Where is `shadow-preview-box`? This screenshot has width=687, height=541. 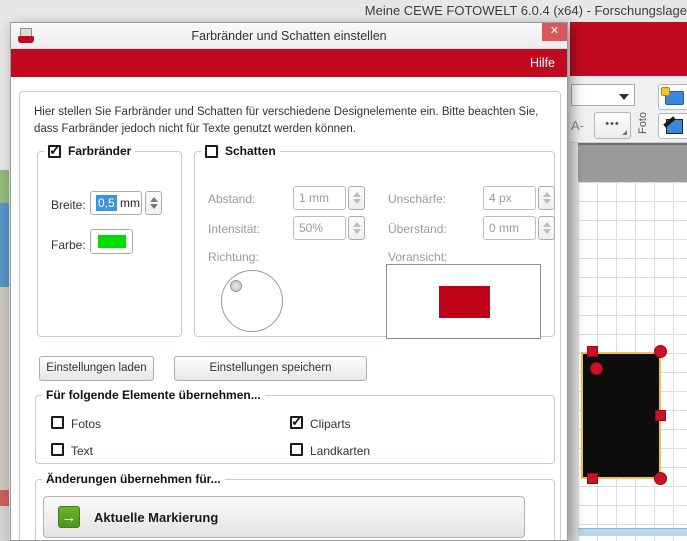 shadow-preview-box is located at coordinates (463, 301).